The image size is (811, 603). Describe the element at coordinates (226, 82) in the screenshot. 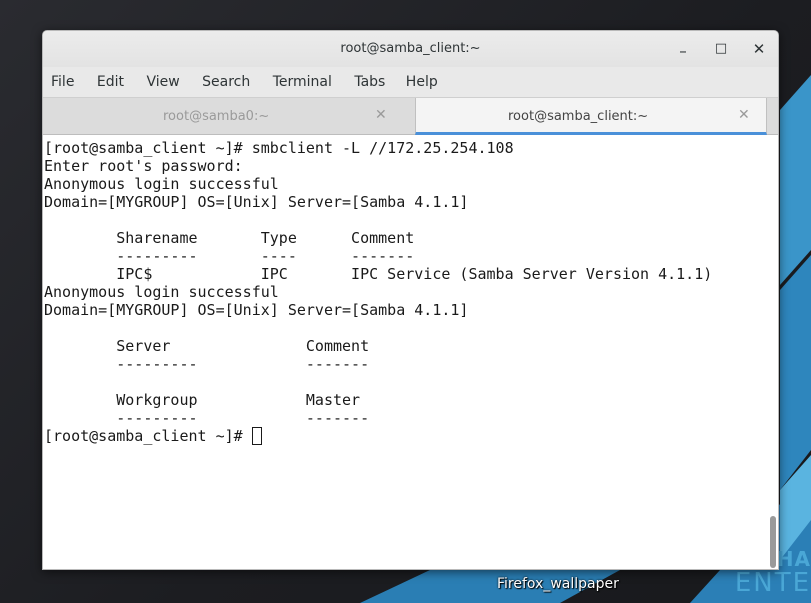

I see `menu-search: Search` at that location.